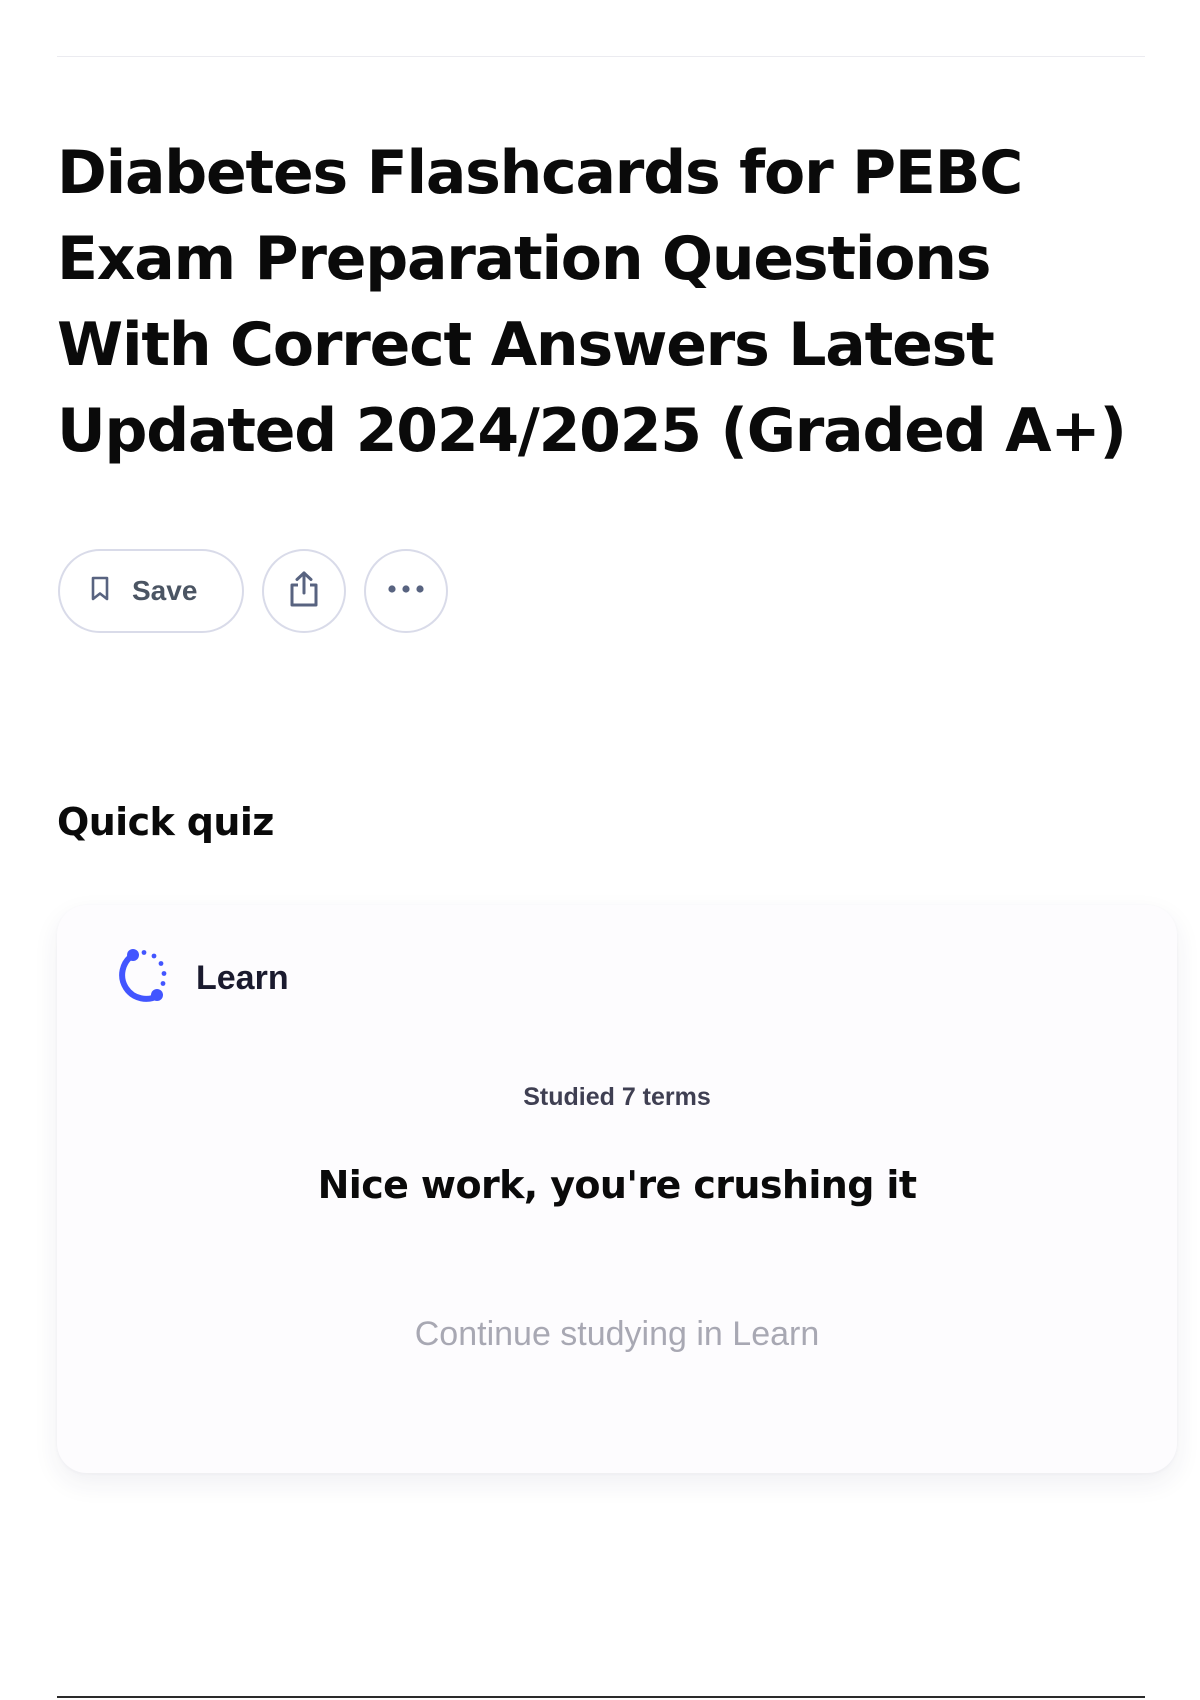 Image resolution: width=1200 pixels, height=1700 pixels. What do you see at coordinates (143, 978) in the screenshot?
I see `learn-icon` at bounding box center [143, 978].